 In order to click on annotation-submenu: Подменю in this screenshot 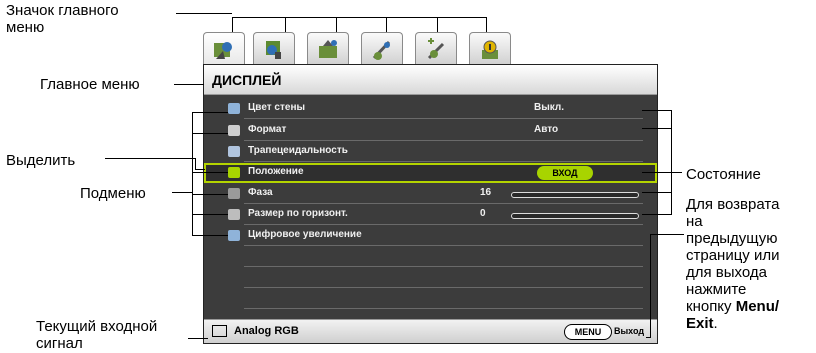, I will do `click(113, 193)`.